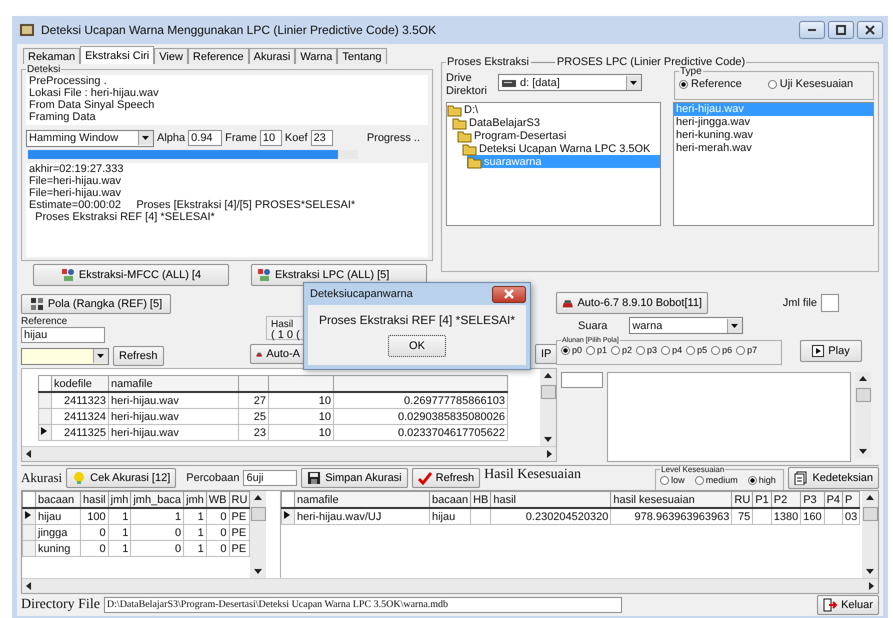 The height and width of the screenshot is (618, 893). What do you see at coordinates (363, 605) in the screenshot?
I see `directory-field: D:\DataBelajarS3\Program-Desertasi\Deteksi Ucapan Warna LPC 3.5OK\warna.mdb` at bounding box center [363, 605].